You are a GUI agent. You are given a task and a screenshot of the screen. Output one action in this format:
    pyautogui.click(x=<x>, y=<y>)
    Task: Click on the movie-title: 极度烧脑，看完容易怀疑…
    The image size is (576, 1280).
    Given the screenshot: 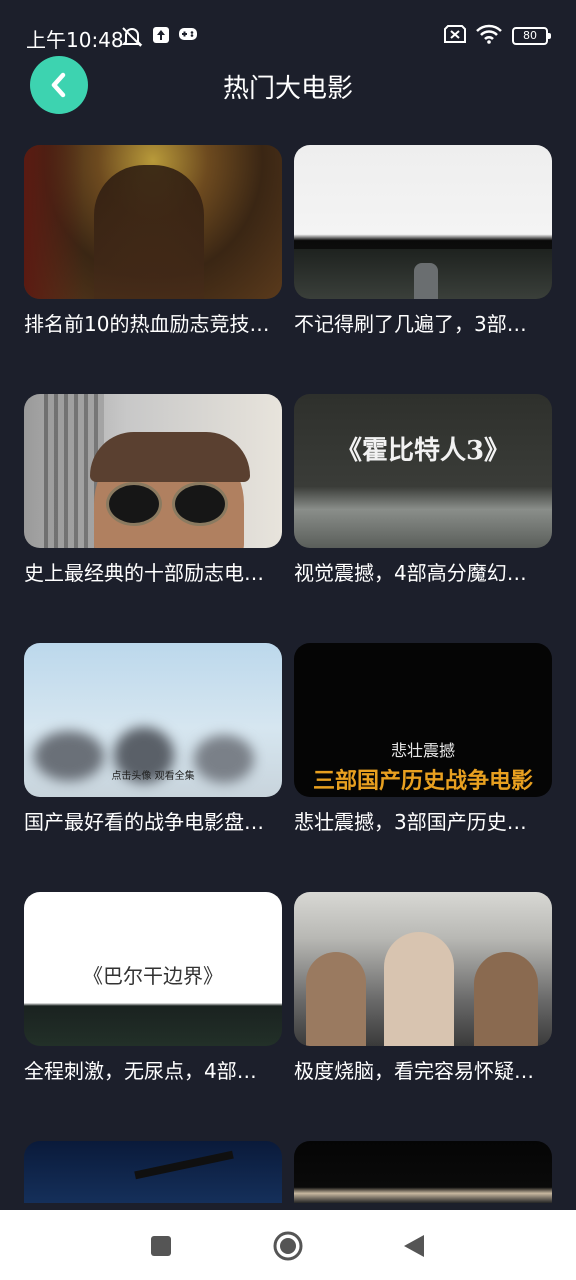 What is the action you would take?
    pyautogui.click(x=414, y=1071)
    